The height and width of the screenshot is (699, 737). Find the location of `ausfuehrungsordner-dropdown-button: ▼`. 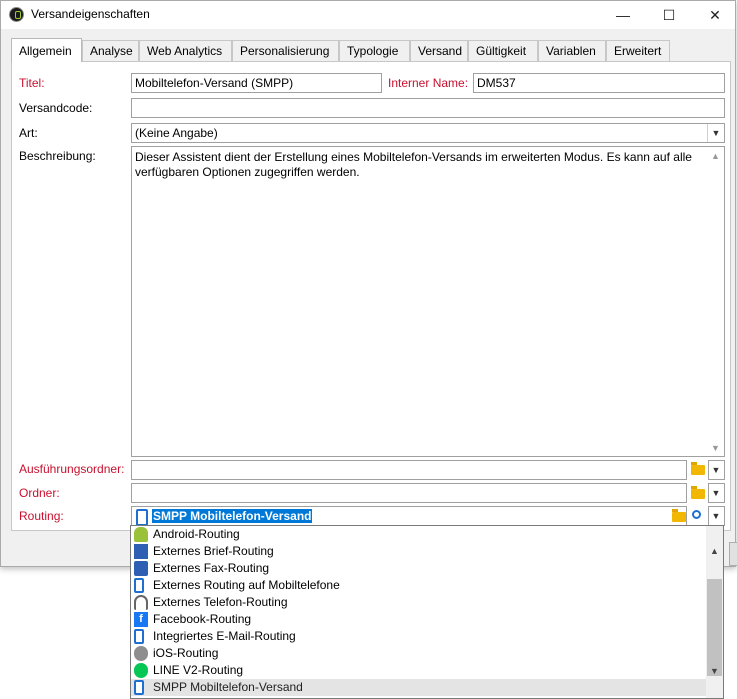

ausfuehrungsordner-dropdown-button: ▼ is located at coordinates (716, 470).